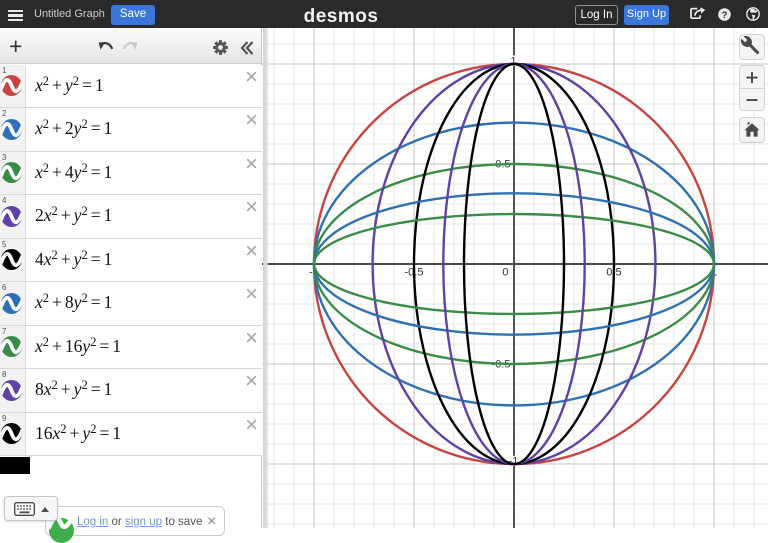 This screenshot has height=543, width=768. What do you see at coordinates (513, 62) in the screenshot?
I see `svg-text: 1` at bounding box center [513, 62].